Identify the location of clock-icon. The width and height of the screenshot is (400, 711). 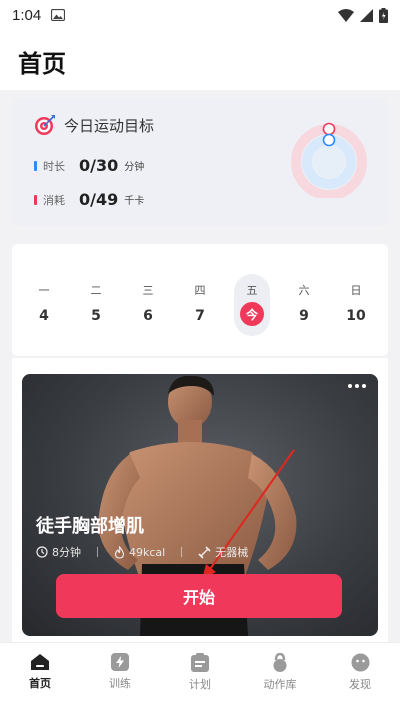
(42, 552).